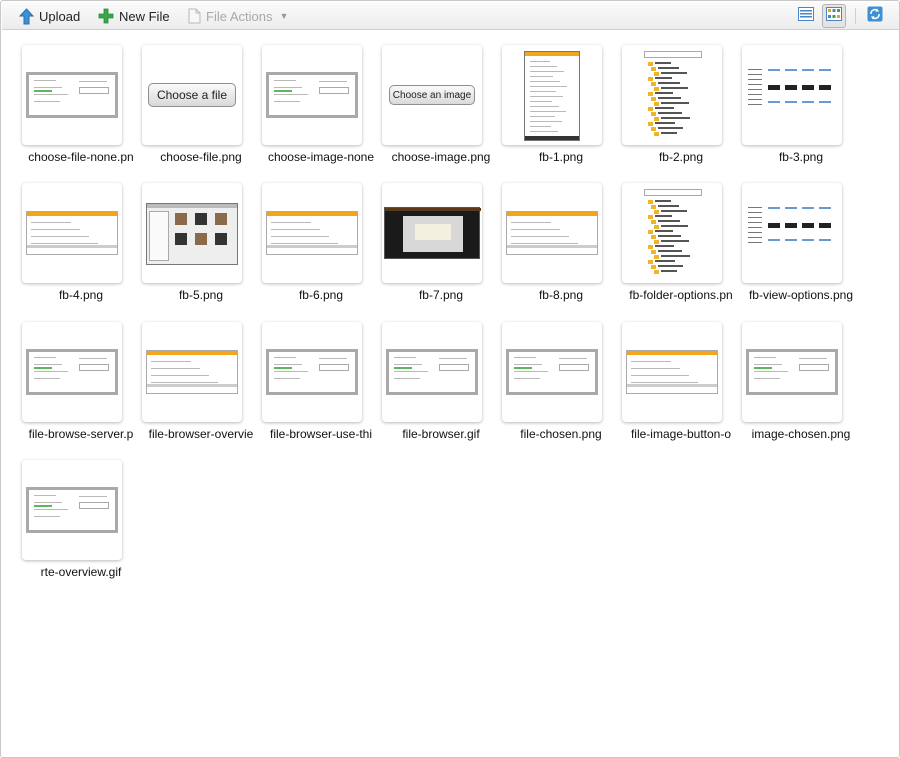 The image size is (900, 758). Describe the element at coordinates (855, 16) in the screenshot. I see `toolbar-divider` at that location.